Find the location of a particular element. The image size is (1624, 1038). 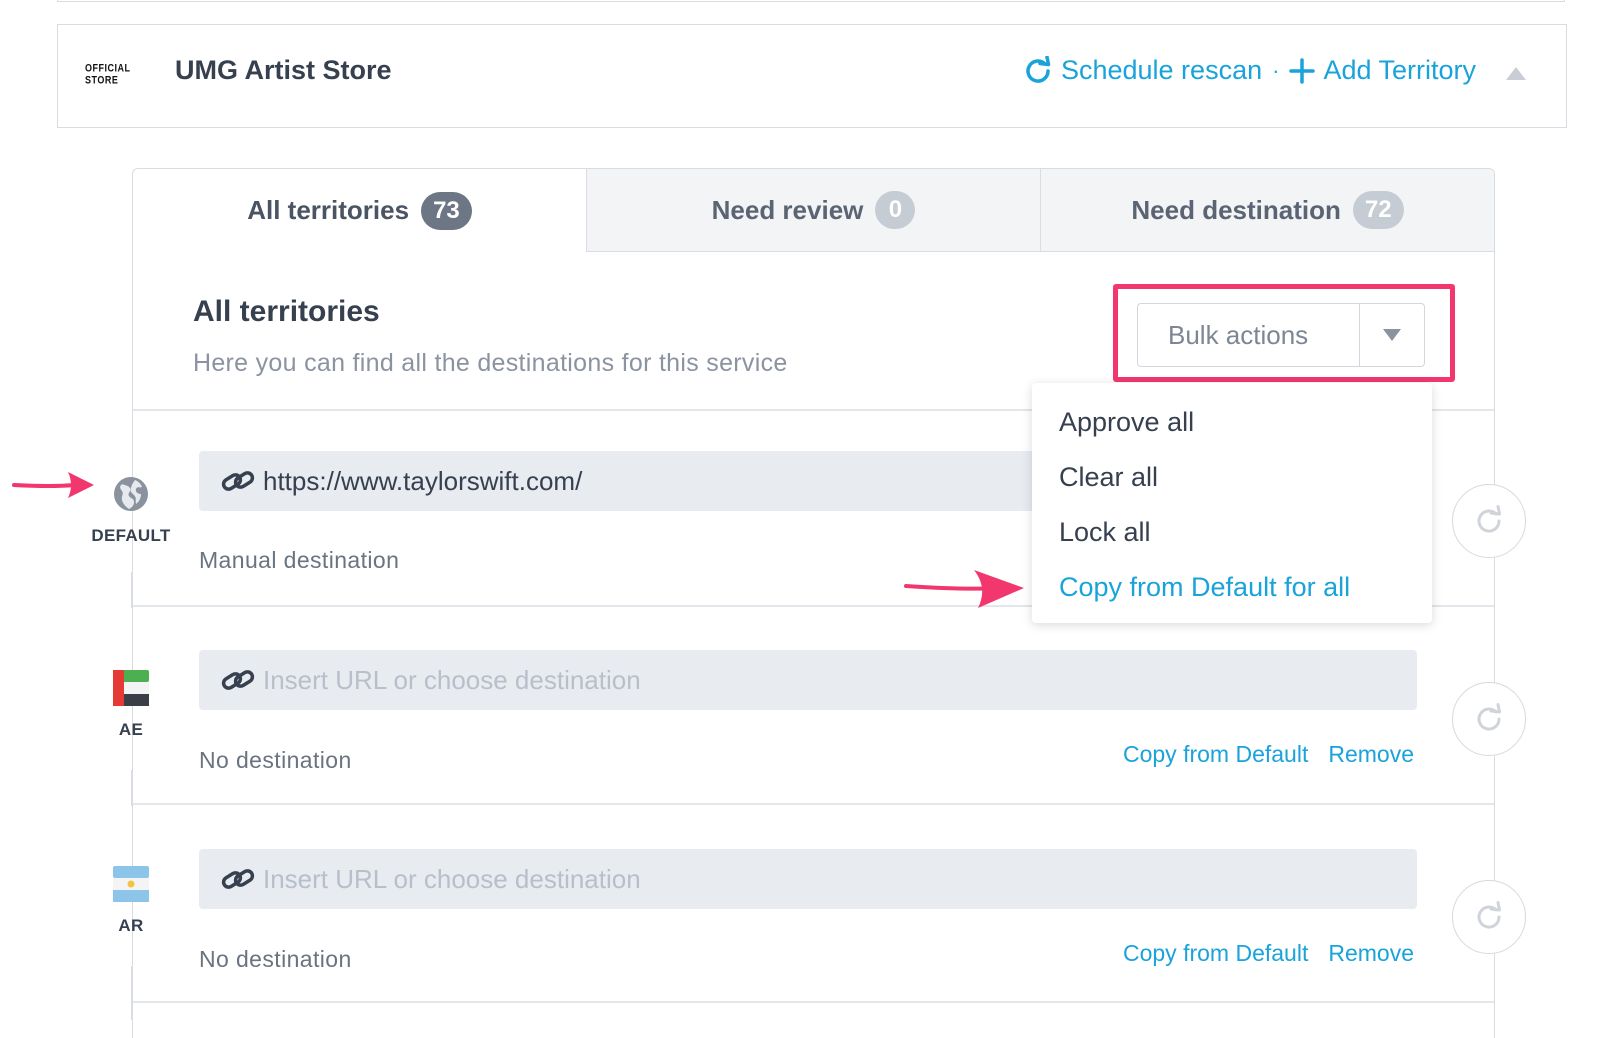

url-value: https://www.taylorswift.com/ is located at coordinates (423, 480).